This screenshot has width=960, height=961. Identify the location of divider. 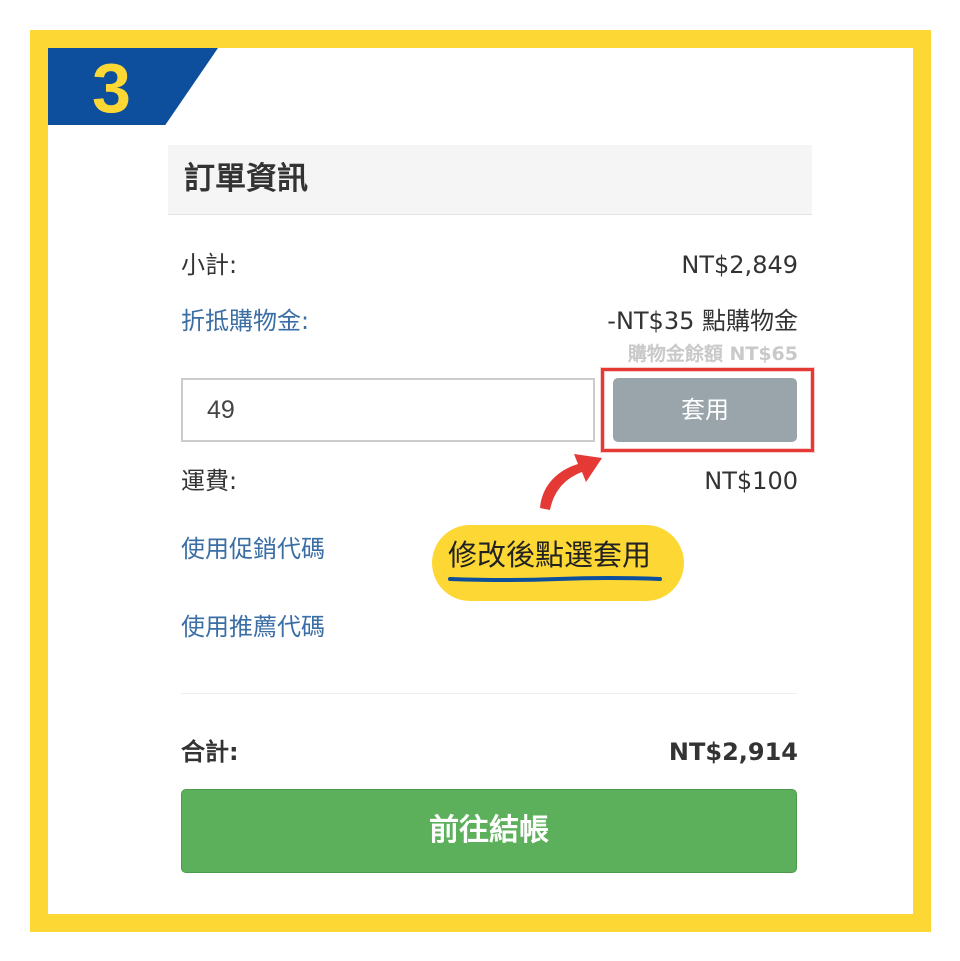
(489, 693).